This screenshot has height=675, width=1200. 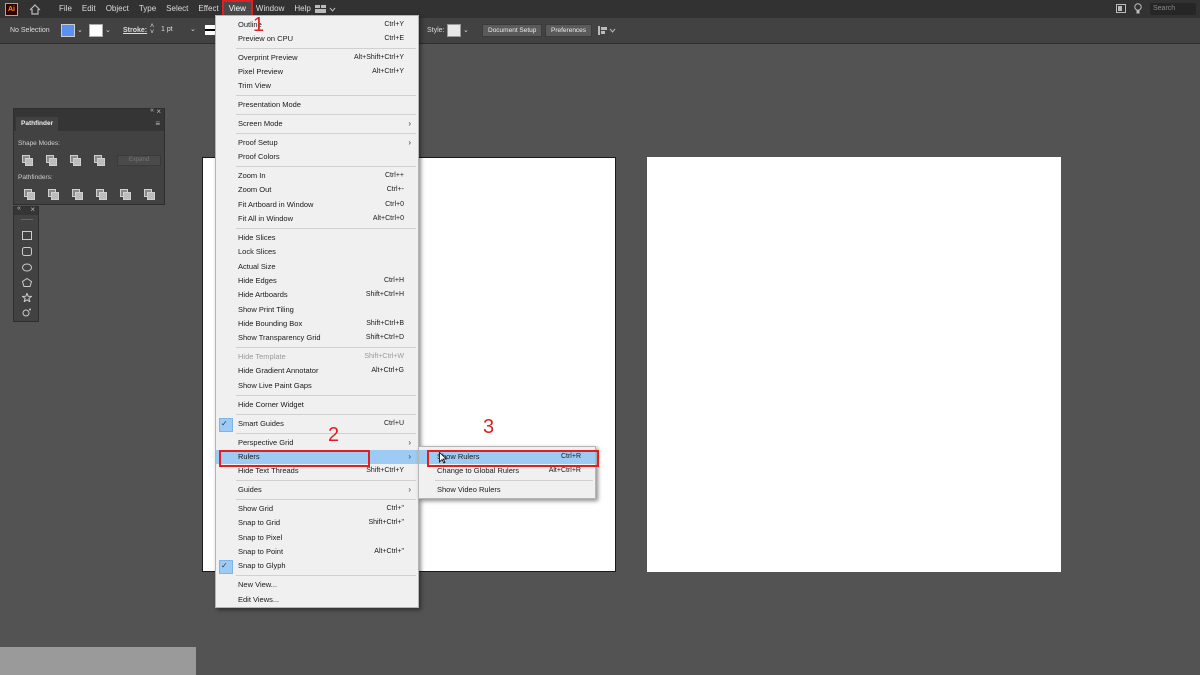 What do you see at coordinates (317, 157) in the screenshot?
I see `menu-item-proof-colors: Proof Colors` at bounding box center [317, 157].